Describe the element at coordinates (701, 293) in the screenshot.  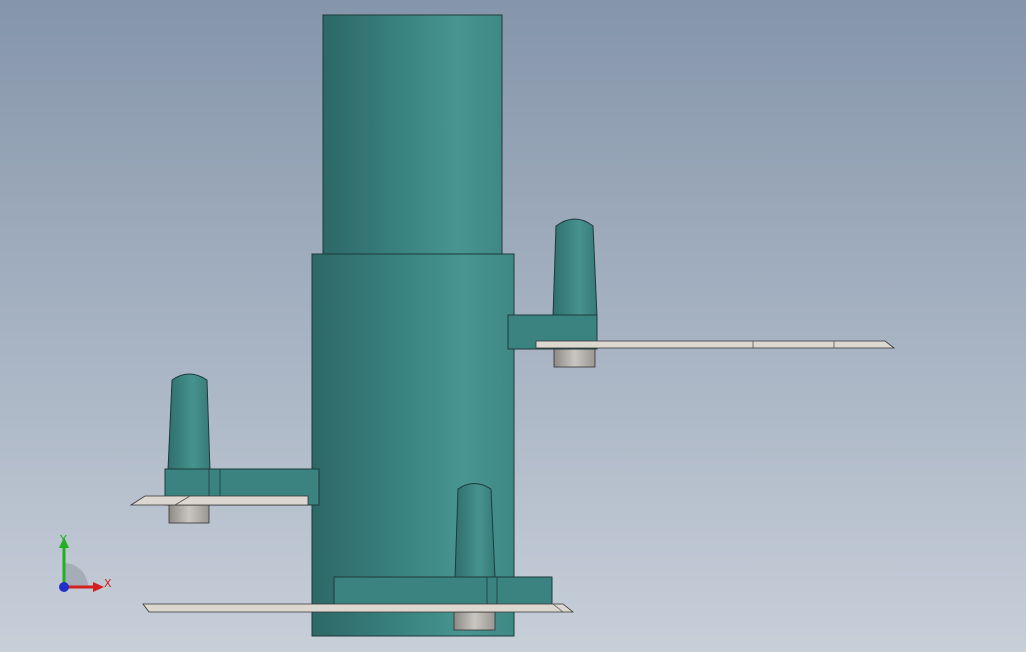
I see `right-terminal` at that location.